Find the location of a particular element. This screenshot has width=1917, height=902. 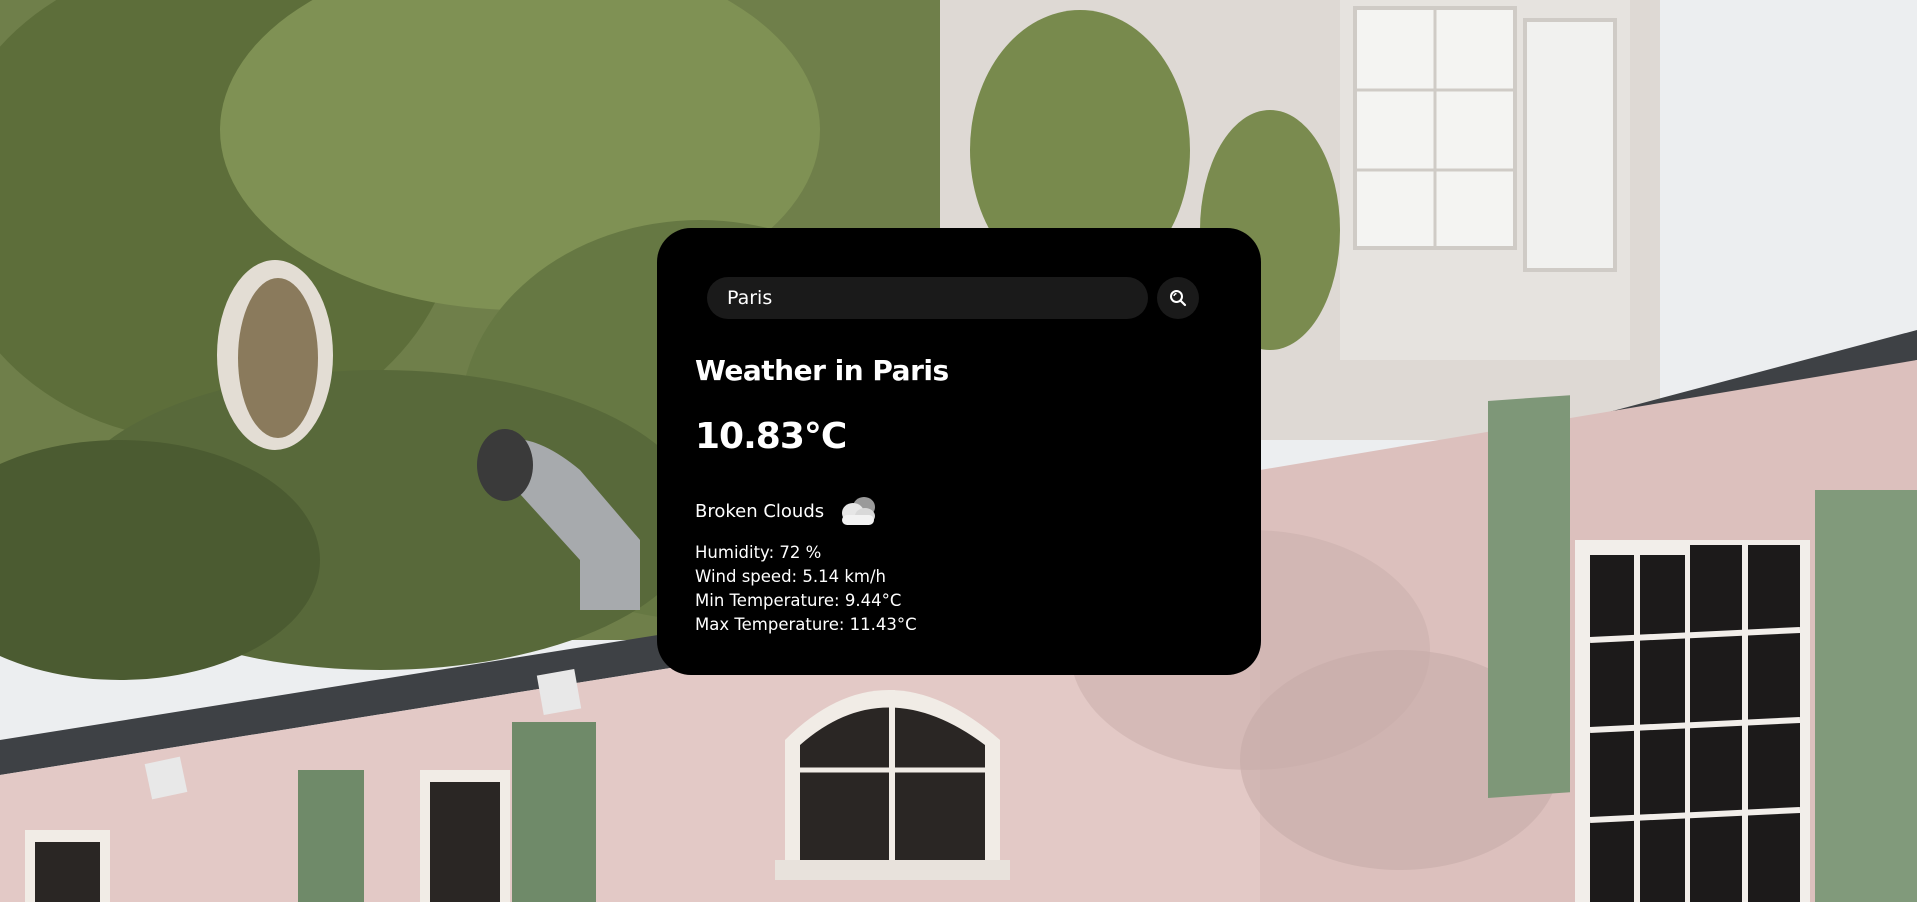

search-input is located at coordinates (927, 298).